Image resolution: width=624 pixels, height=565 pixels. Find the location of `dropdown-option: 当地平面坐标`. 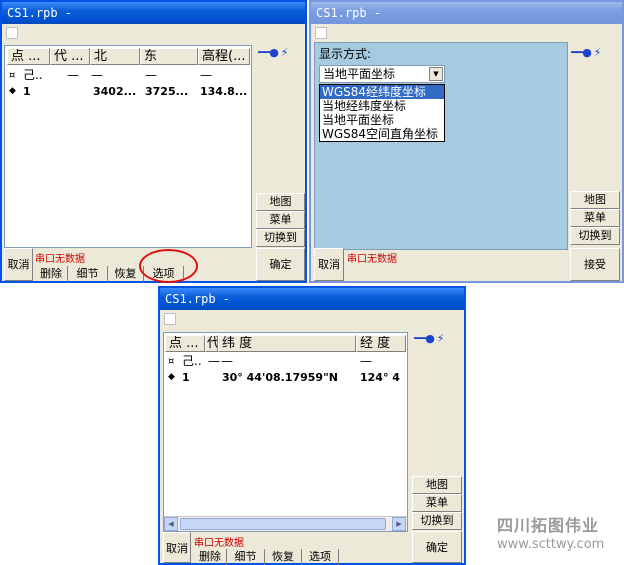

dropdown-option: 当地平面坐标 is located at coordinates (382, 120).